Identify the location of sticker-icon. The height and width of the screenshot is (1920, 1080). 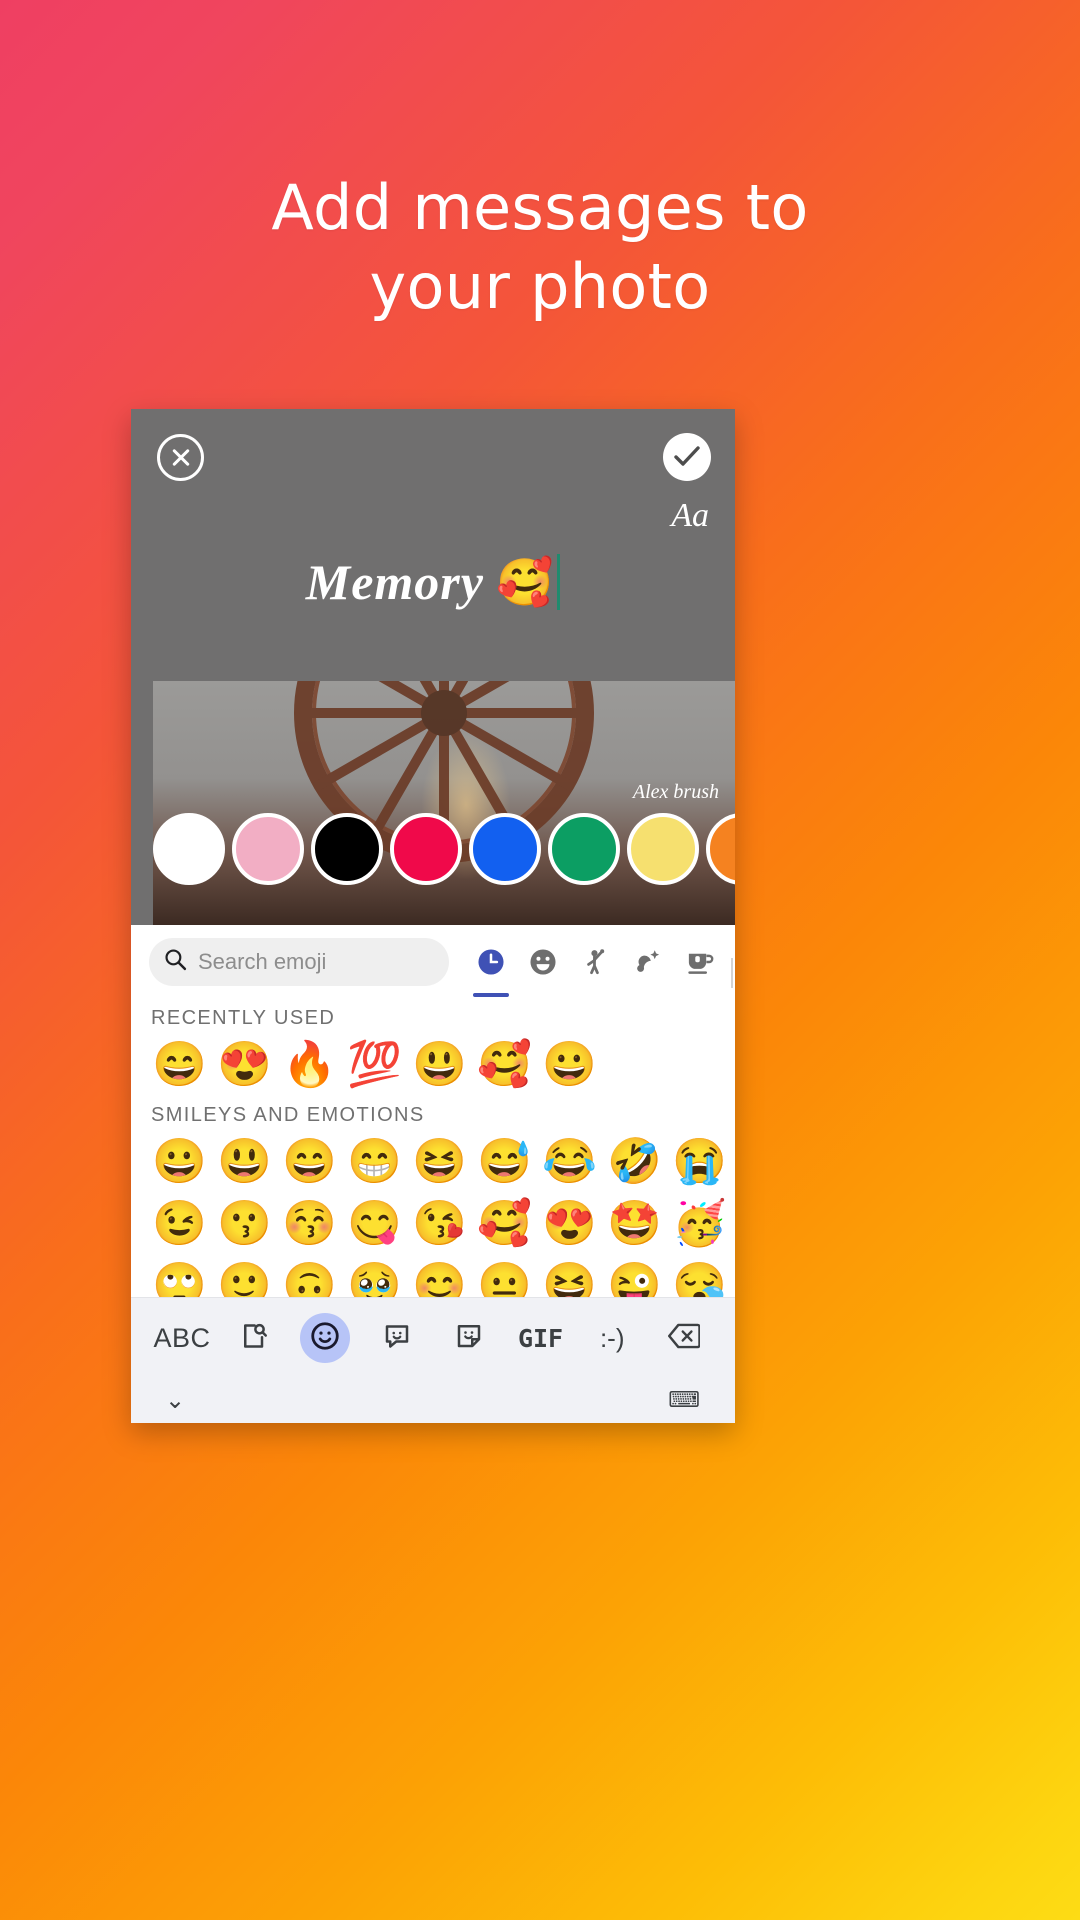
(469, 1338).